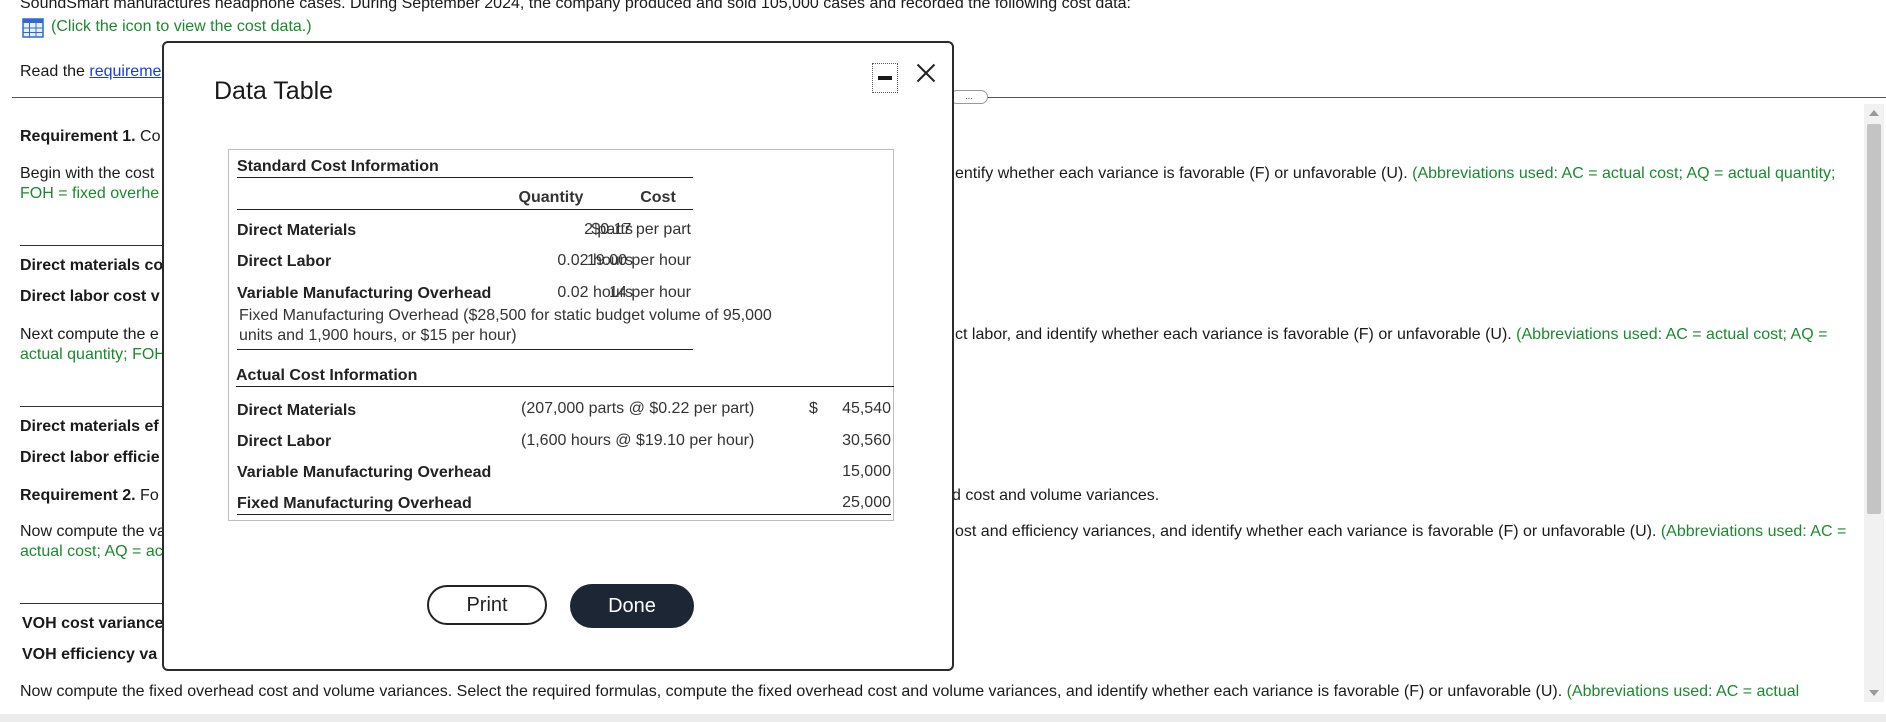 Image resolution: width=1886 pixels, height=722 pixels. What do you see at coordinates (632, 606) in the screenshot?
I see `done-button: Done` at bounding box center [632, 606].